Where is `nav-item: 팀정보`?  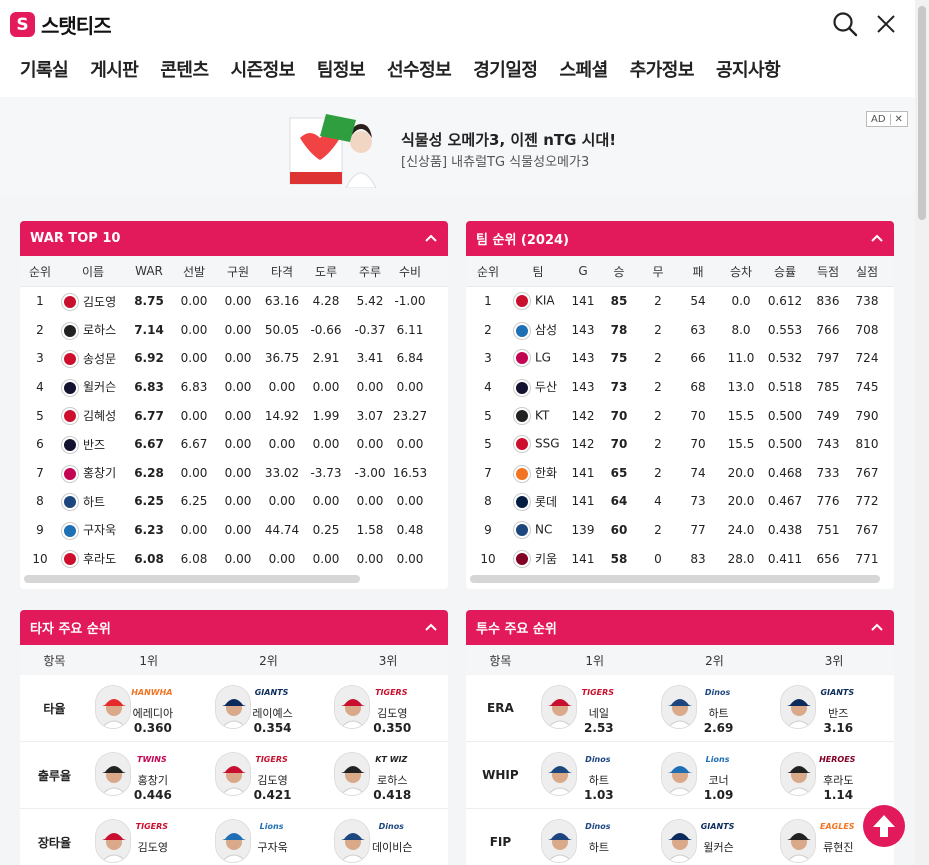 nav-item: 팀정보 is located at coordinates (341, 69).